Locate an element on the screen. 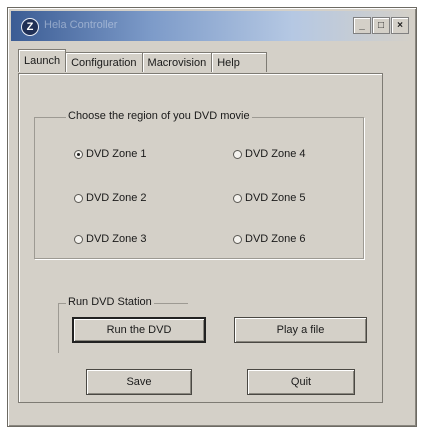 Image resolution: width=421 pixels, height=433 pixels. radio-zone-2: DVD Zone 2 is located at coordinates (110, 198).